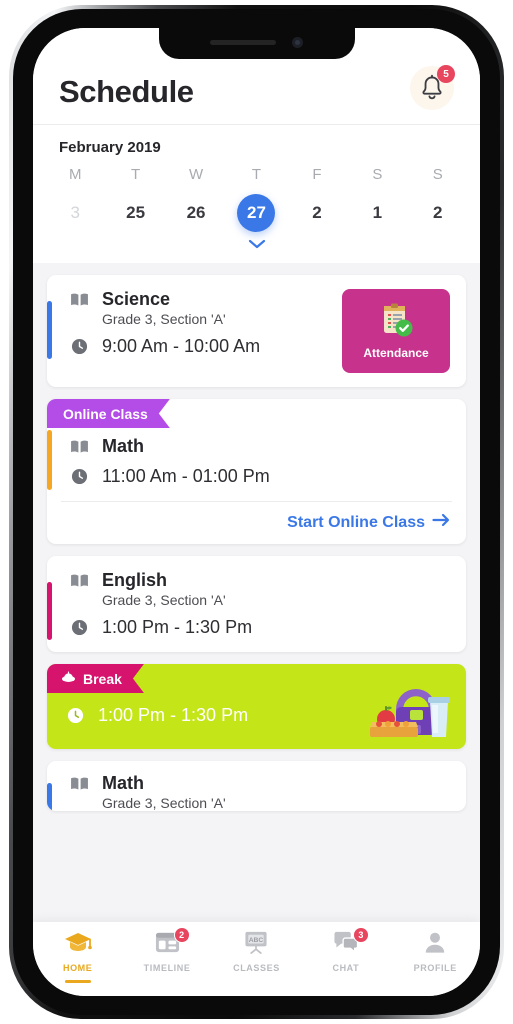 The height and width of the screenshot is (1024, 513). I want to click on break-ribbon: Break, so click(95, 678).